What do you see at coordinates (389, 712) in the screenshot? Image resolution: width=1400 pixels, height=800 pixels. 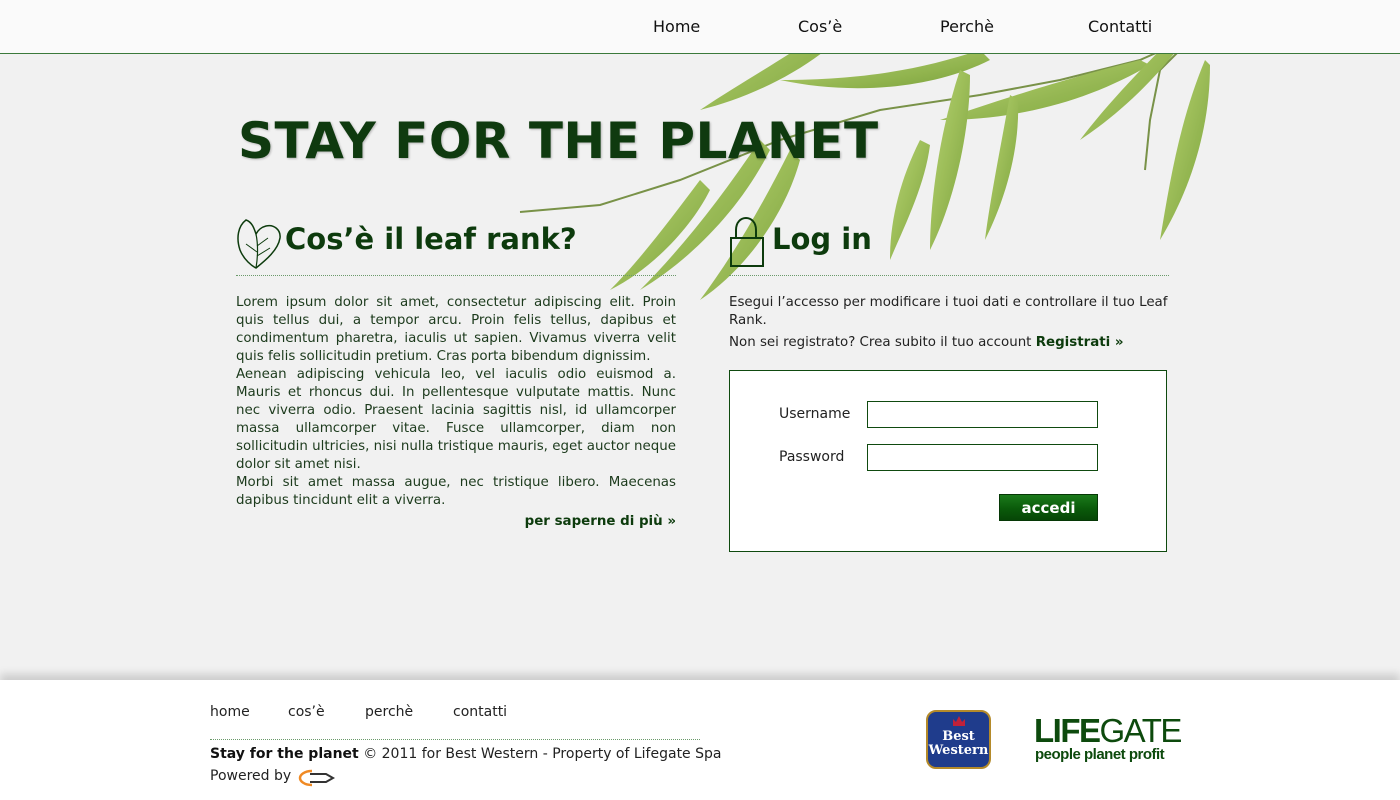 I see `footer-perche-link: perchè` at bounding box center [389, 712].